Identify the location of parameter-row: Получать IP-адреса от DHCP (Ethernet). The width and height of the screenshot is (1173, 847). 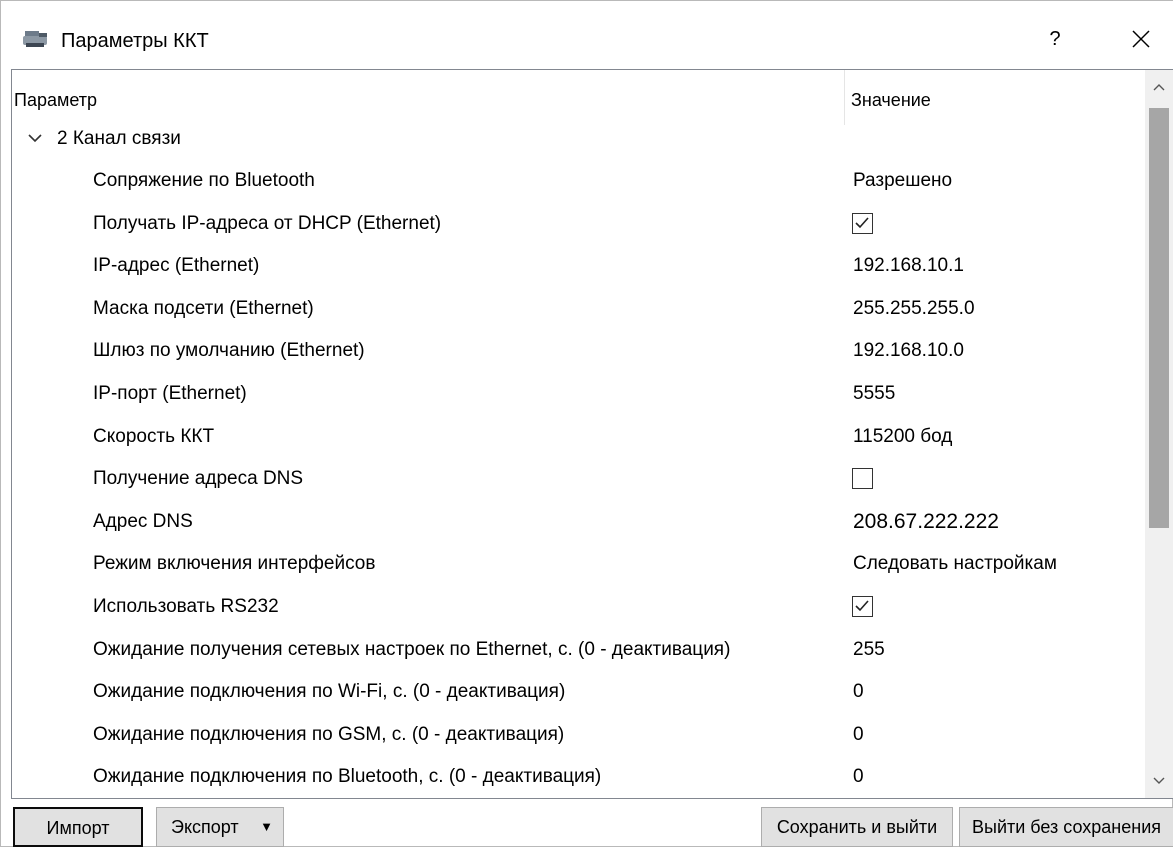
(578, 224).